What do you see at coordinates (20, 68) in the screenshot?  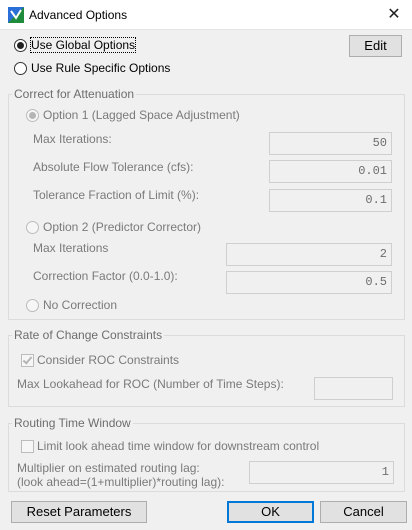 I see `use-rule-options-radio` at bounding box center [20, 68].